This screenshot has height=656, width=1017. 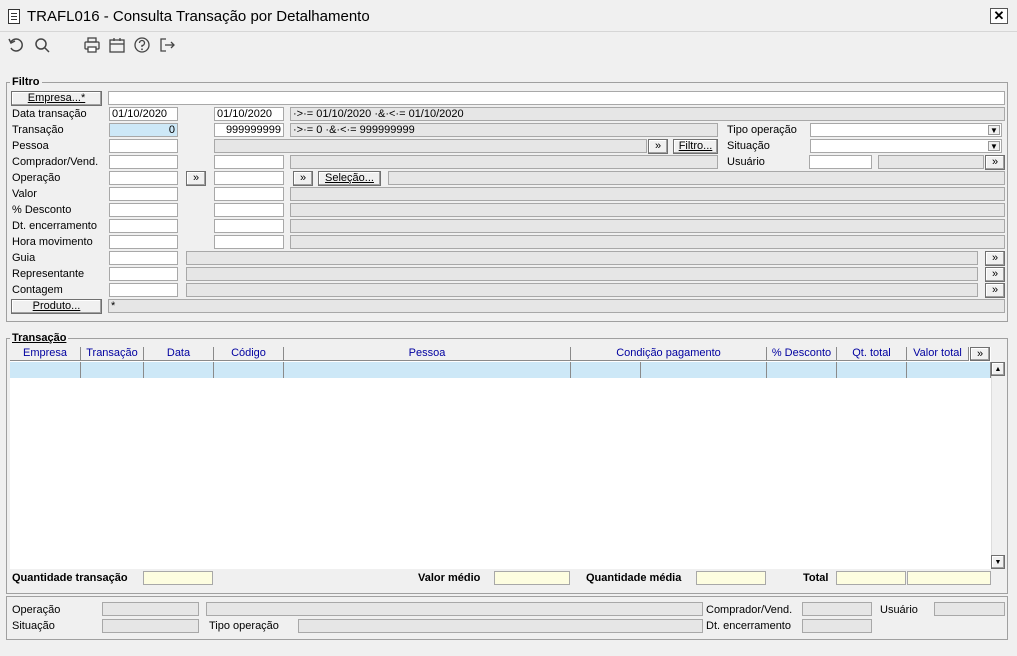 I want to click on valor-desc, so click(x=647, y=194).